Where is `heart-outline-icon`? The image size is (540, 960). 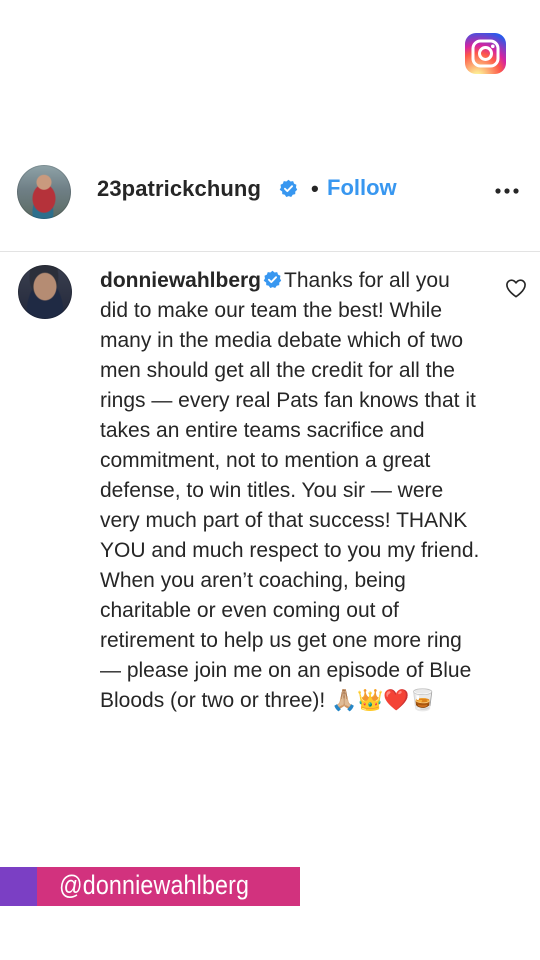
heart-outline-icon is located at coordinates (516, 288).